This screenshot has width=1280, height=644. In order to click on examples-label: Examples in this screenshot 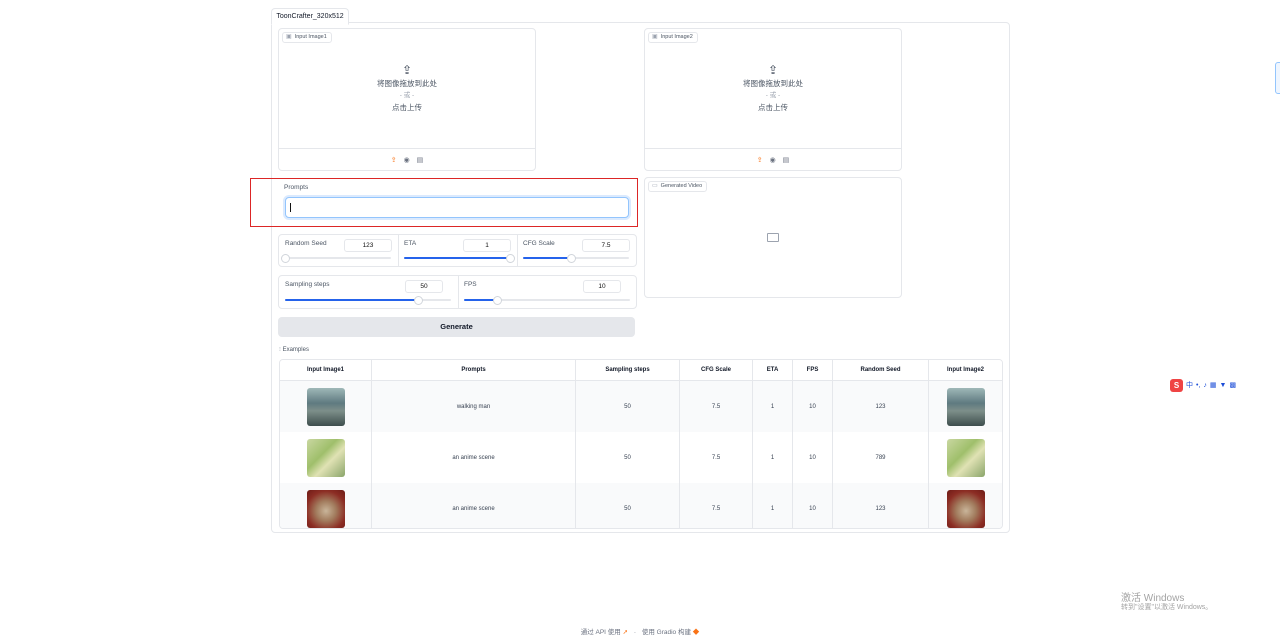, I will do `click(295, 350)`.